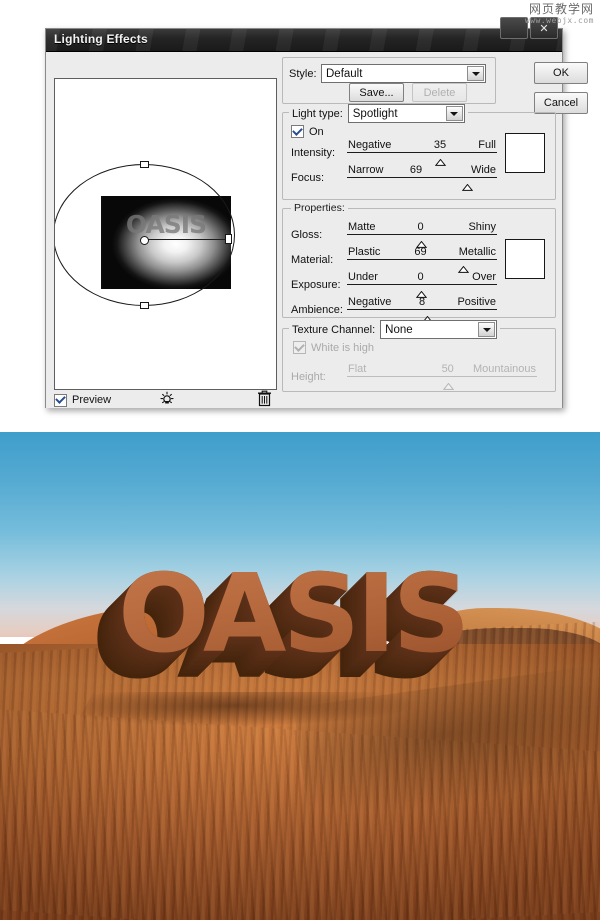  I want to click on bottom-handle, so click(144, 305).